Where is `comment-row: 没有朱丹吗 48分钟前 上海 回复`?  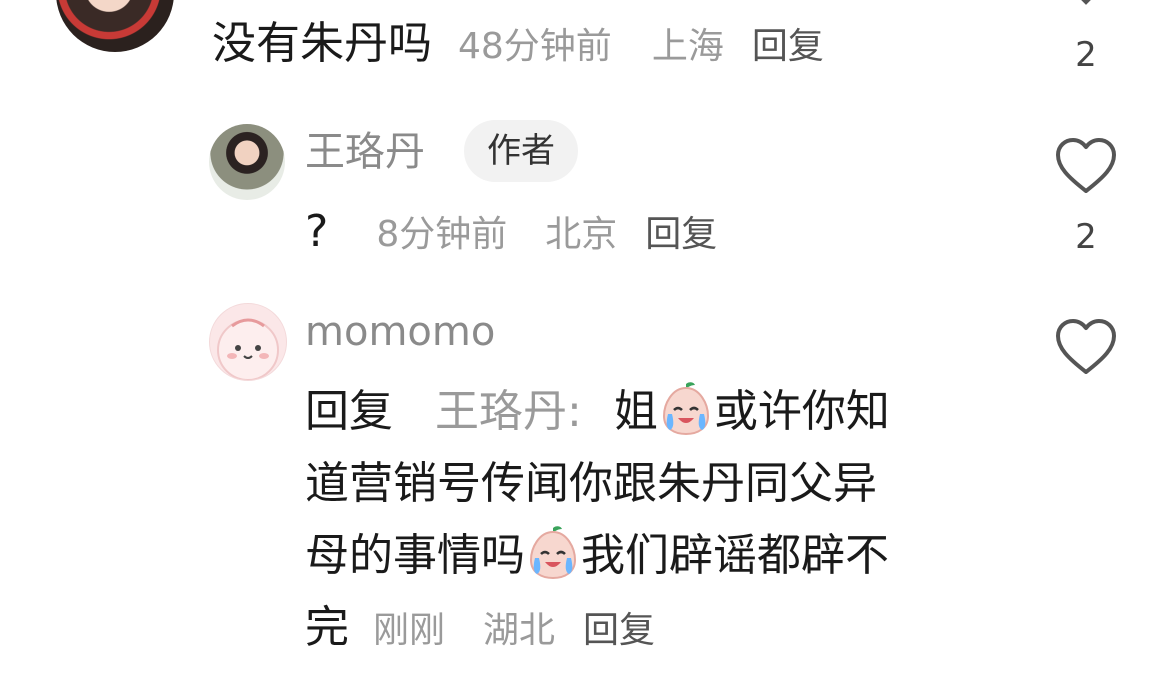 comment-row: 没有朱丹吗 48分钟前 上海 回复 is located at coordinates (518, 44).